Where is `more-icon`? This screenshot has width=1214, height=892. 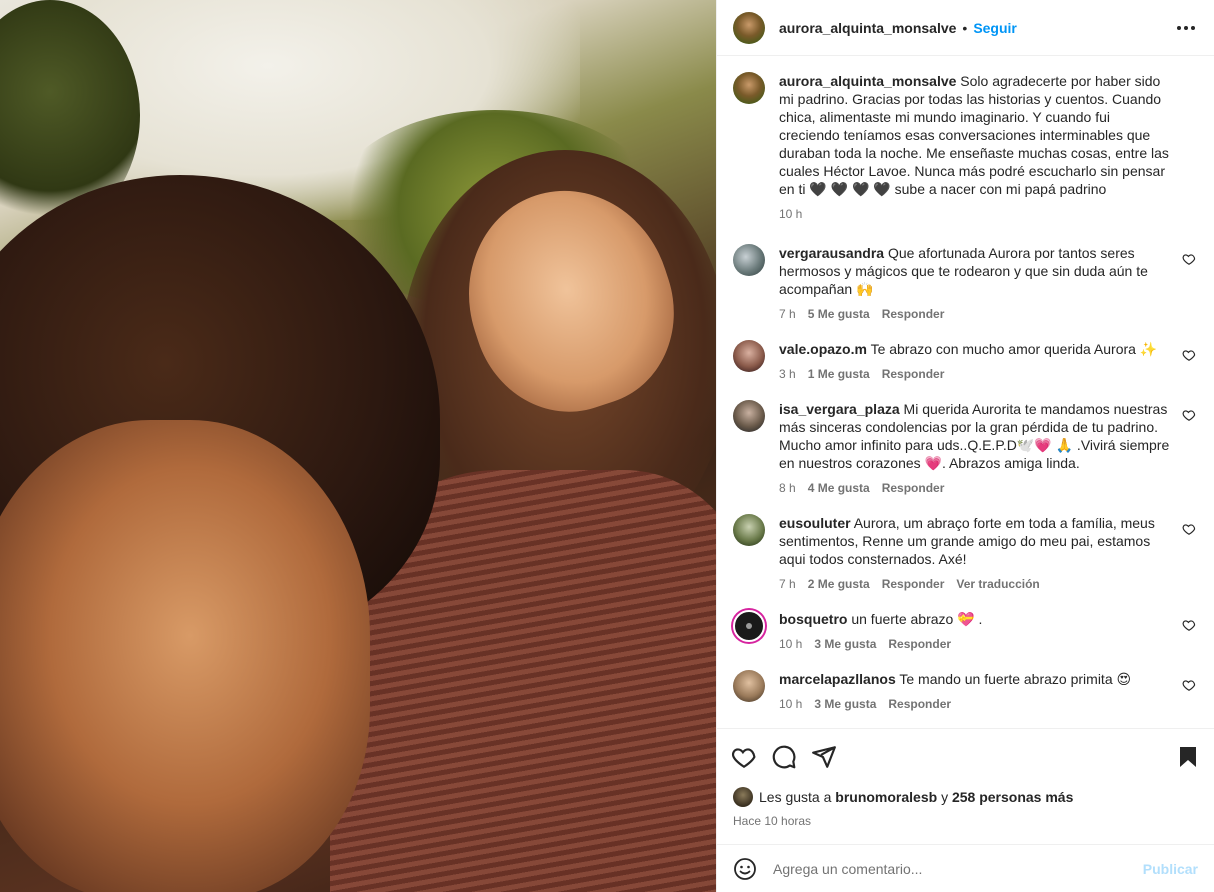 more-icon is located at coordinates (1186, 28).